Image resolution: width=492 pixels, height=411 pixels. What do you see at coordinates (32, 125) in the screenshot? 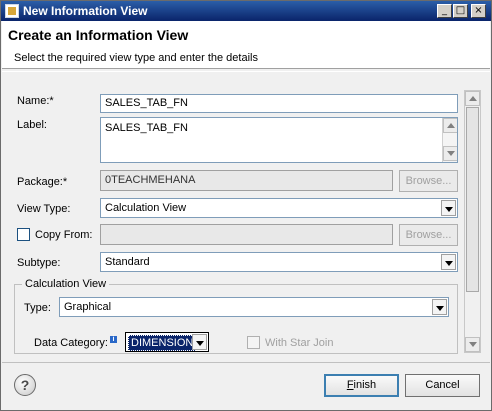
I see `label-label: Label:` at bounding box center [32, 125].